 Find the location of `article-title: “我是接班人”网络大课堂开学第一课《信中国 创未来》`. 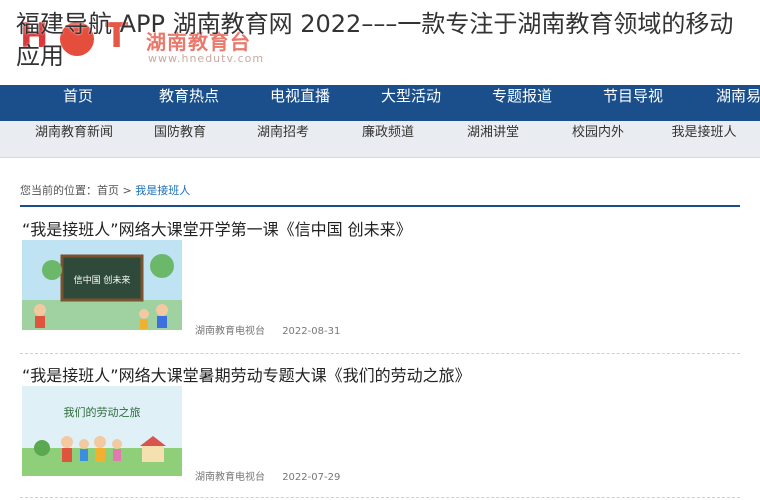

article-title: “我是接班人”网络大课堂开学第一课《信中国 创未来》 is located at coordinates (217, 228).